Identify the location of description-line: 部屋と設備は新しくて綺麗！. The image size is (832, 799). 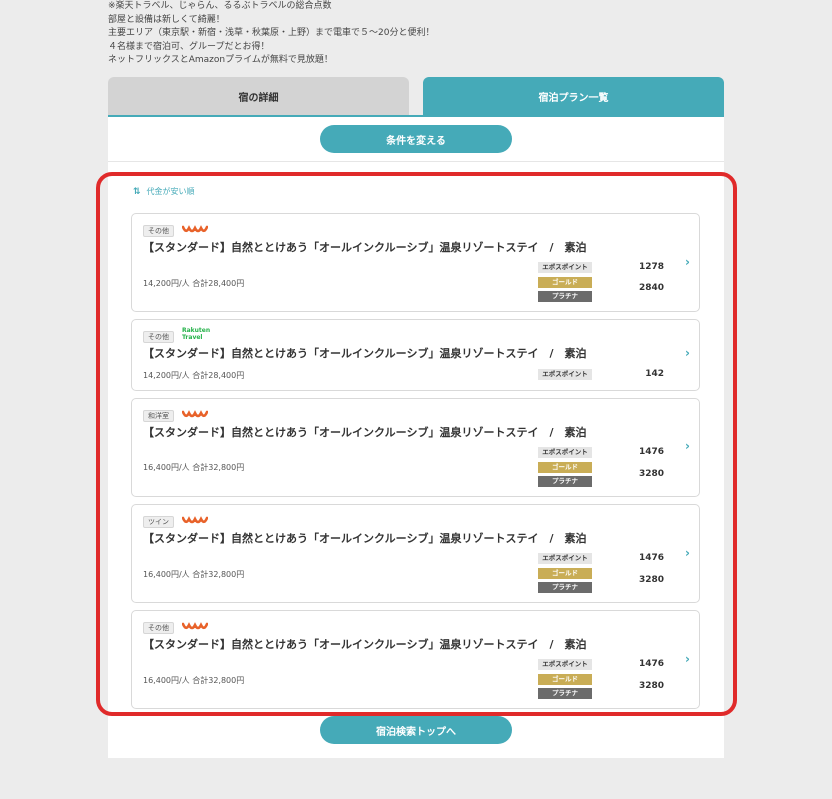
(166, 19).